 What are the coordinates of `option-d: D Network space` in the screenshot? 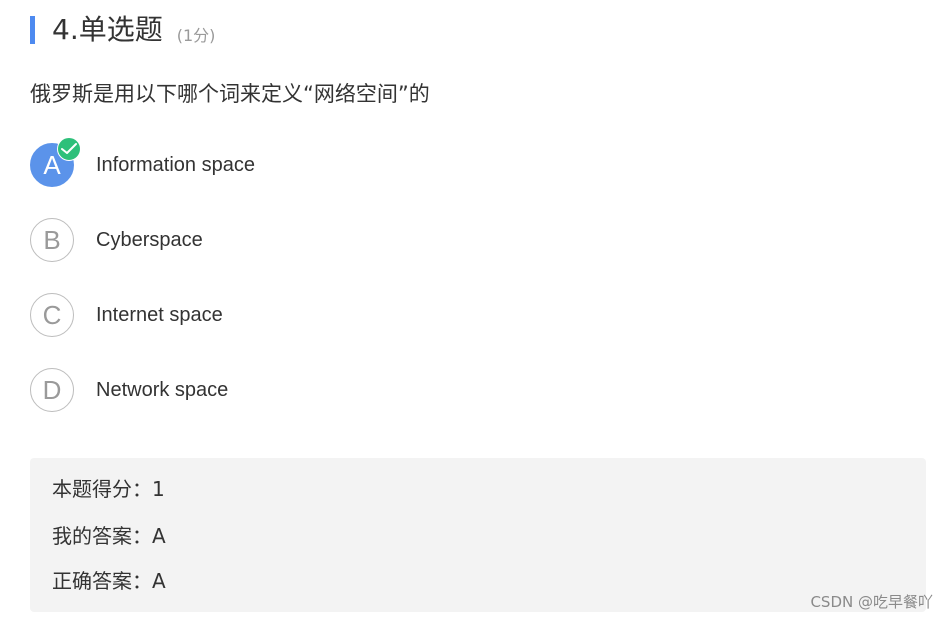 It's located at (330, 390).